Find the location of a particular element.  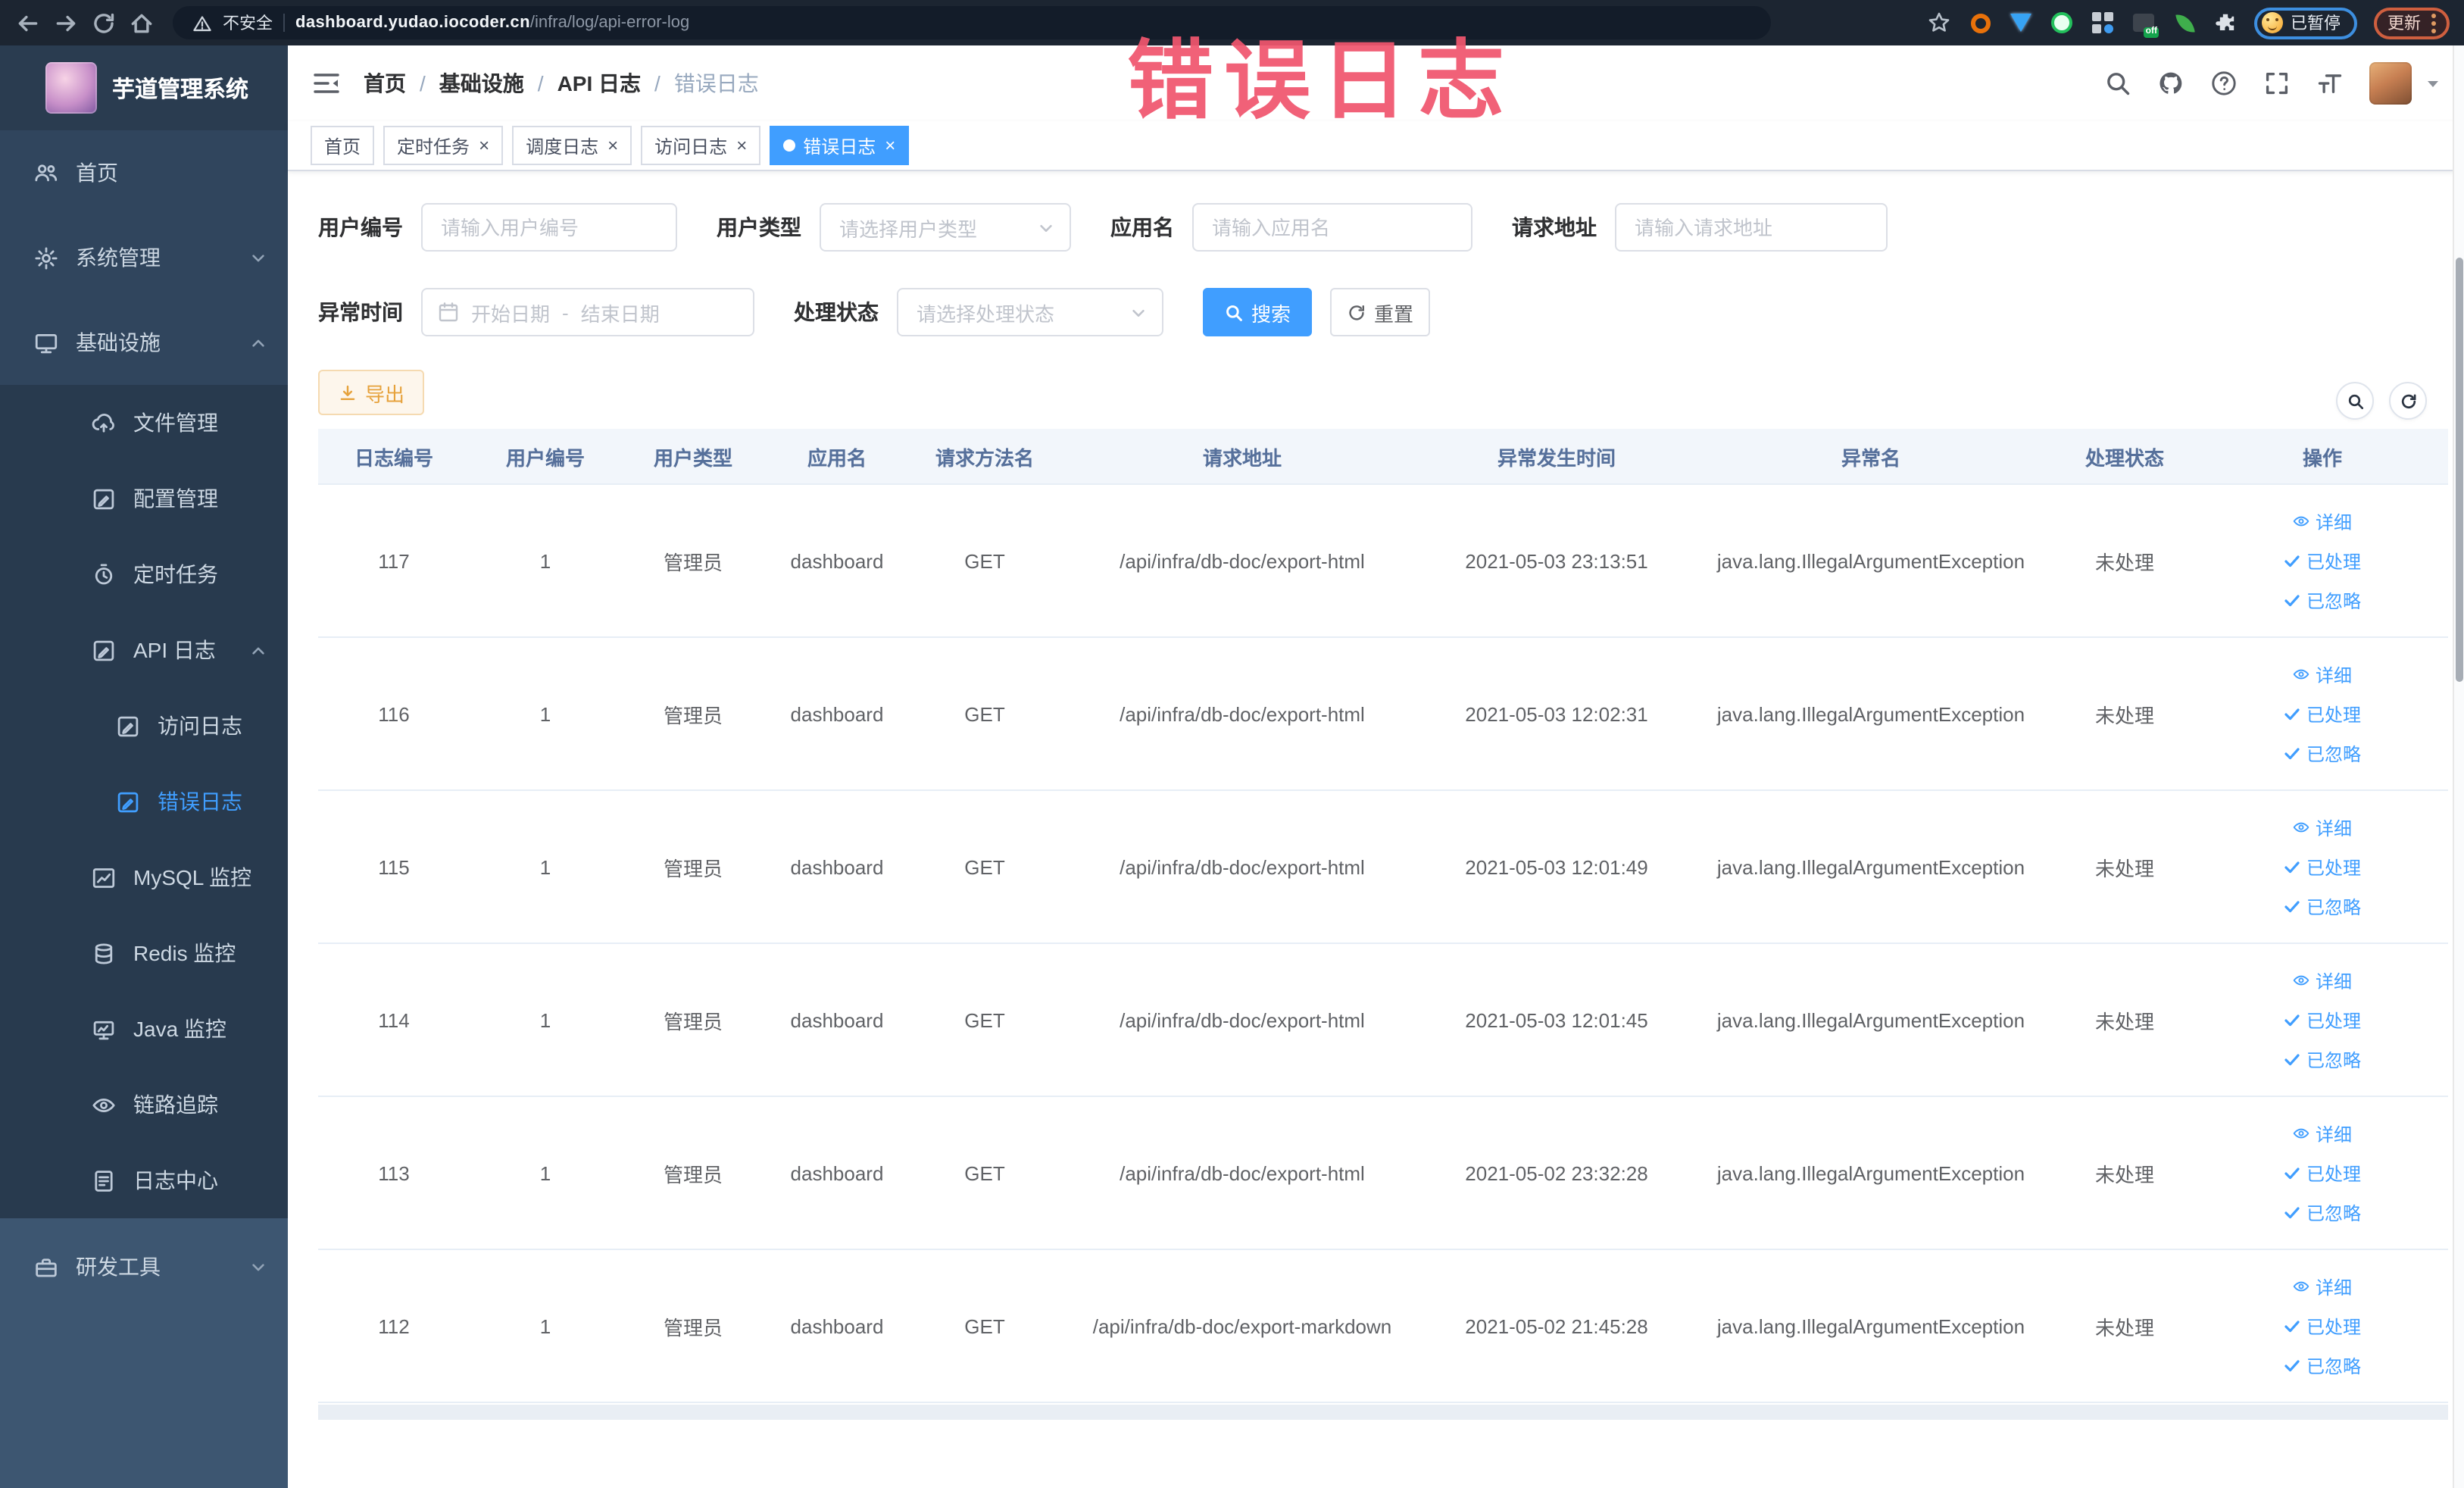

sidebar-item-基础设施: 基础设施 is located at coordinates (144, 342).